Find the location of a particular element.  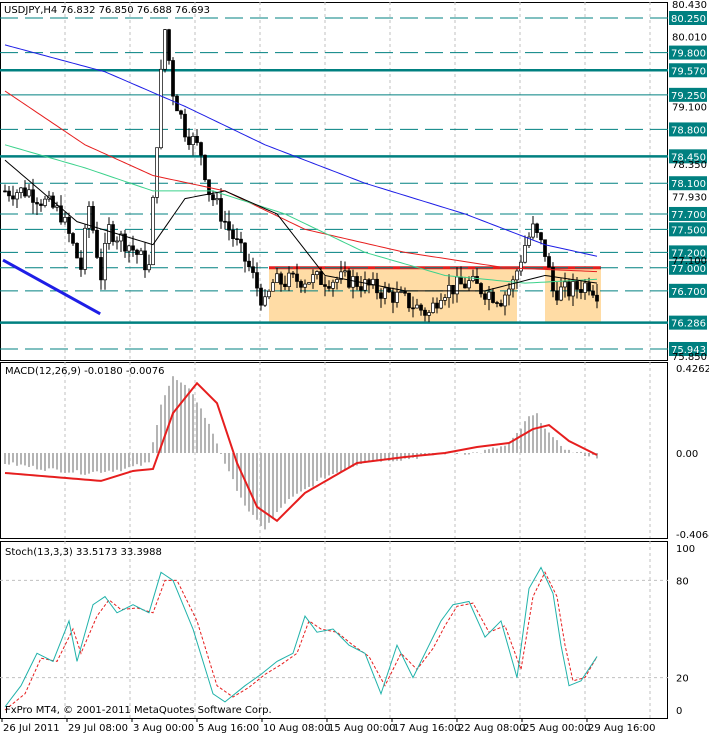

macd-tick: 0.00 is located at coordinates (687, 454).